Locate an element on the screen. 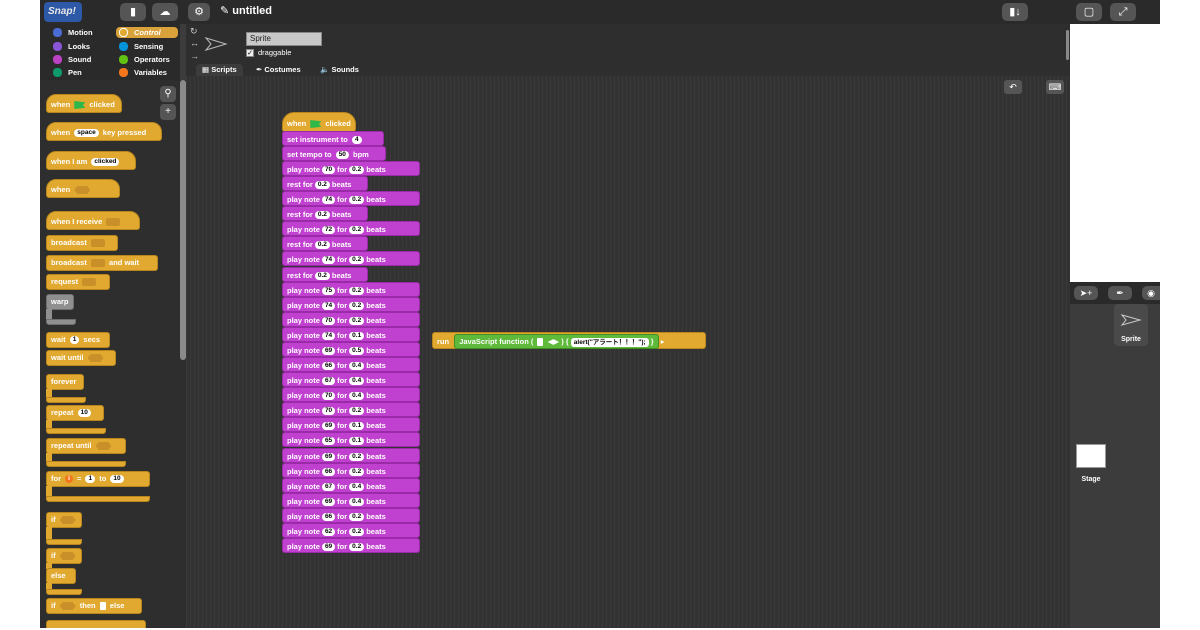 This screenshot has width=1200, height=630. block-if-else: if is located at coordinates (64, 556).